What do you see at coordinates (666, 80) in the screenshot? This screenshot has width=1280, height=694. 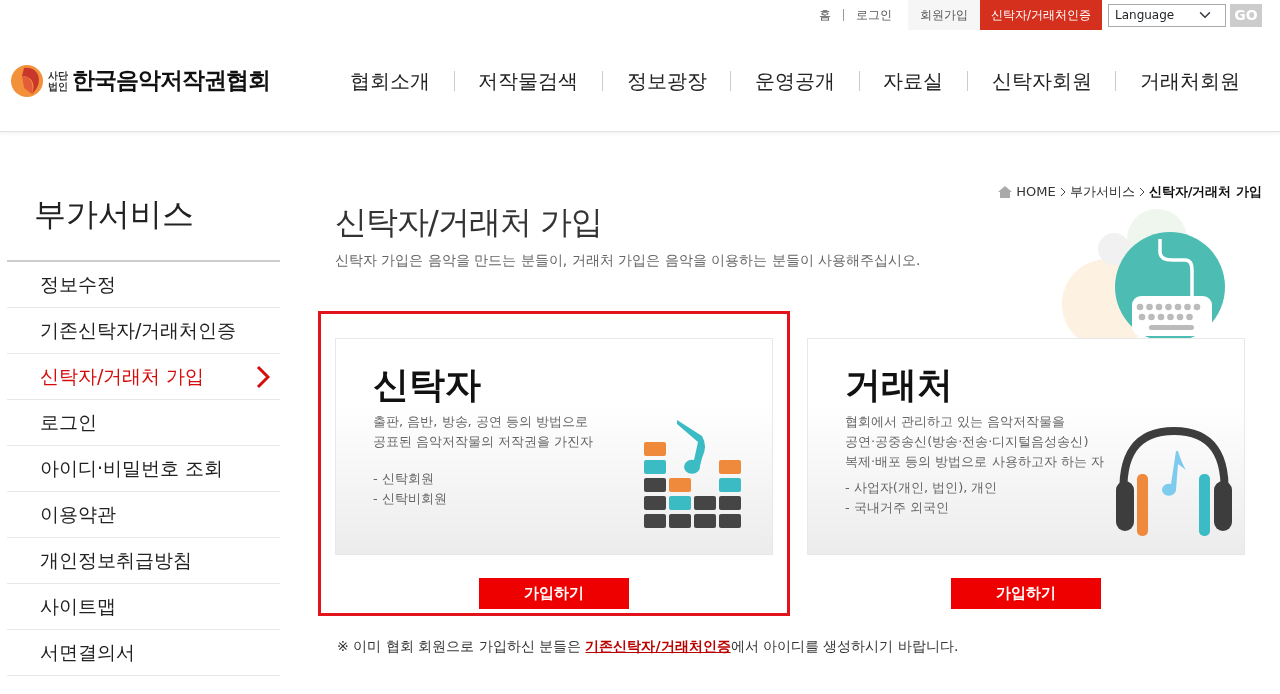 I see `nav-item: 정보광장` at bounding box center [666, 80].